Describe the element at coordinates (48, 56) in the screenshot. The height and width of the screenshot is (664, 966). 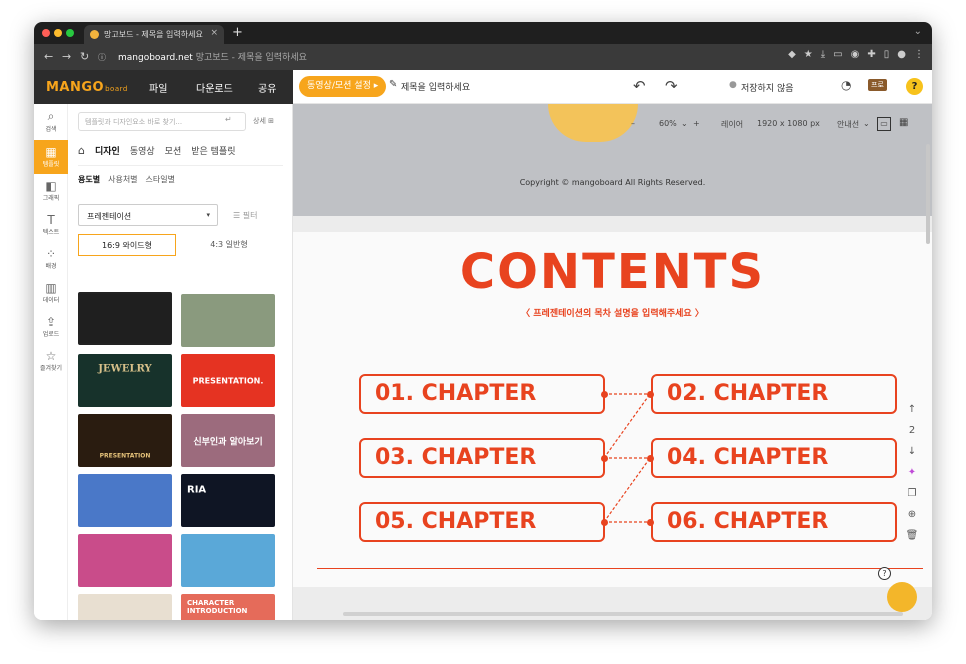
I see `back-button: ←` at that location.